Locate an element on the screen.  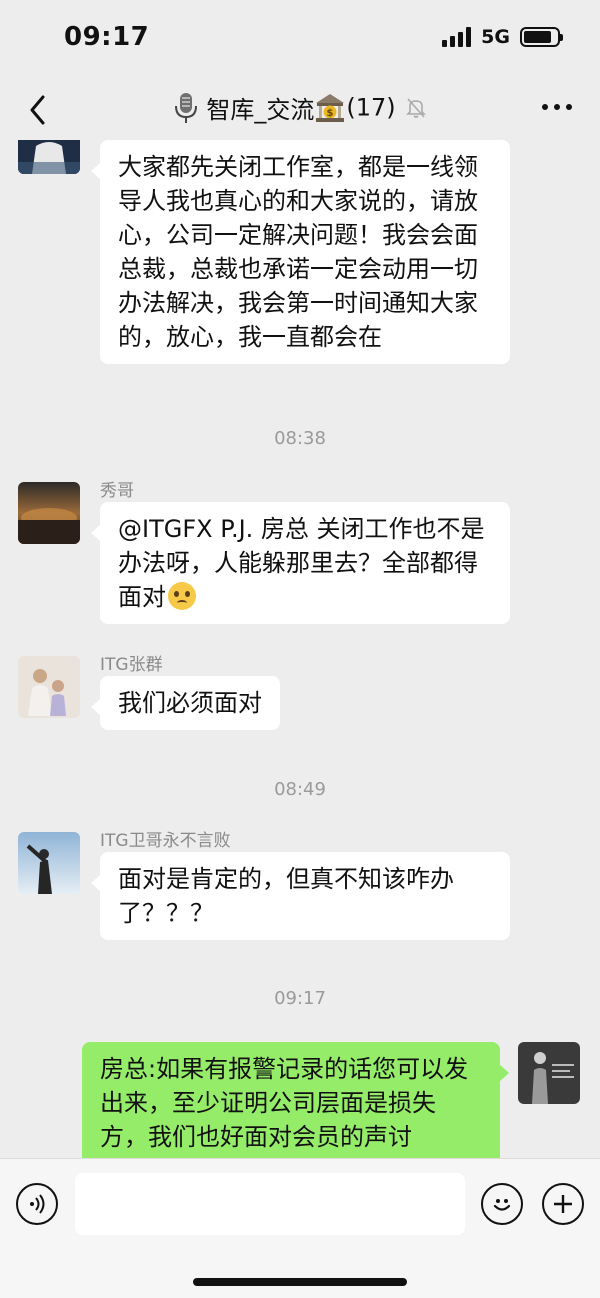
message-text: 我们必须面对 is located at coordinates (190, 703).